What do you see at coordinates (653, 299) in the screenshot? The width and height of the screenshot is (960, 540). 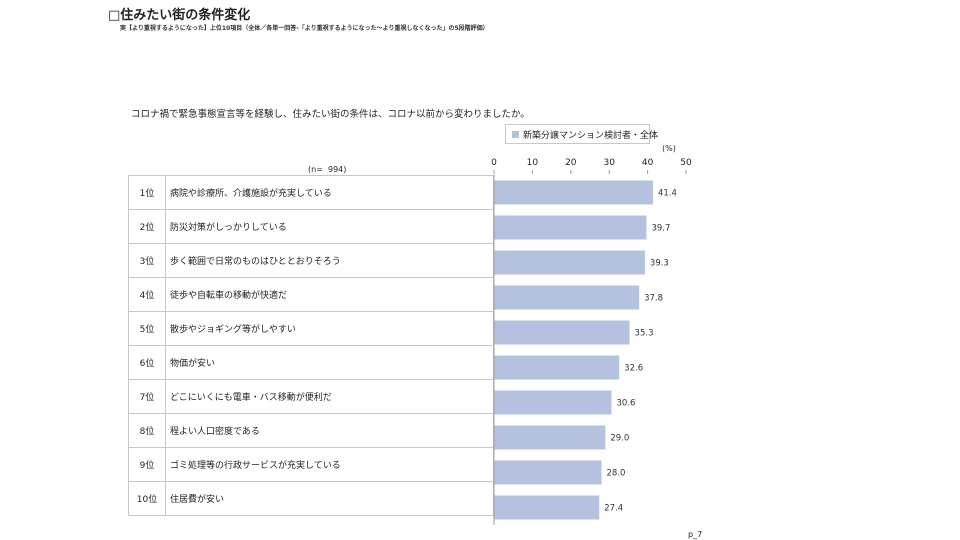 I see `data-label: 37.8` at bounding box center [653, 299].